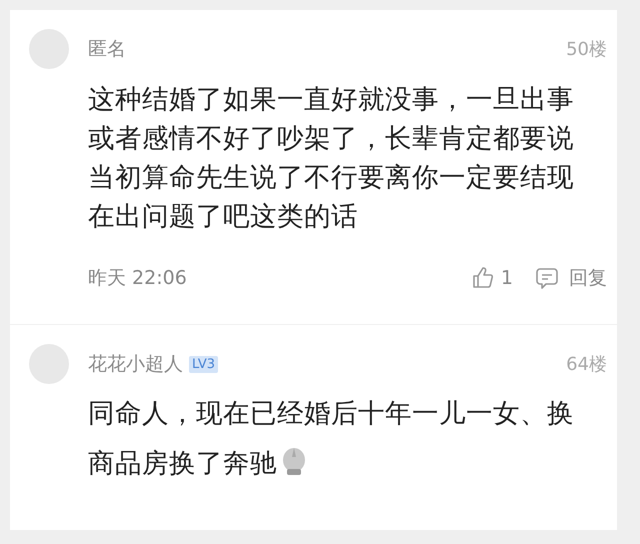  I want to click on thumbs-up-icon, so click(482, 278).